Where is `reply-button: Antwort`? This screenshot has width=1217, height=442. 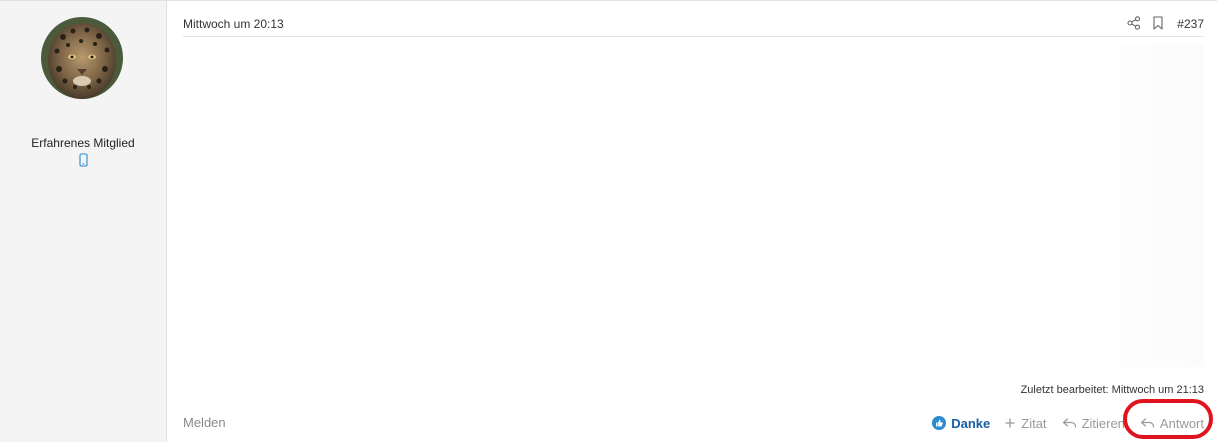 reply-button: Antwort is located at coordinates (1172, 423).